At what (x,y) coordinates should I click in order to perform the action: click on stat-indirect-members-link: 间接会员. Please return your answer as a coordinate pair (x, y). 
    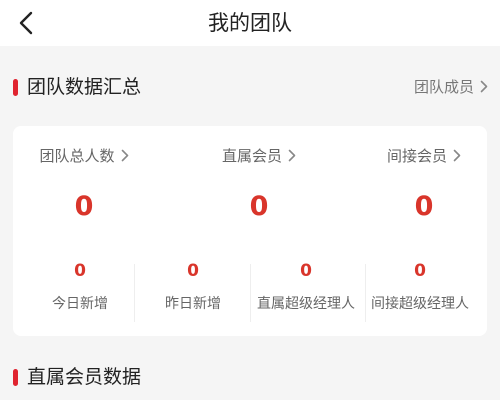
    Looking at the image, I should click on (422, 156).